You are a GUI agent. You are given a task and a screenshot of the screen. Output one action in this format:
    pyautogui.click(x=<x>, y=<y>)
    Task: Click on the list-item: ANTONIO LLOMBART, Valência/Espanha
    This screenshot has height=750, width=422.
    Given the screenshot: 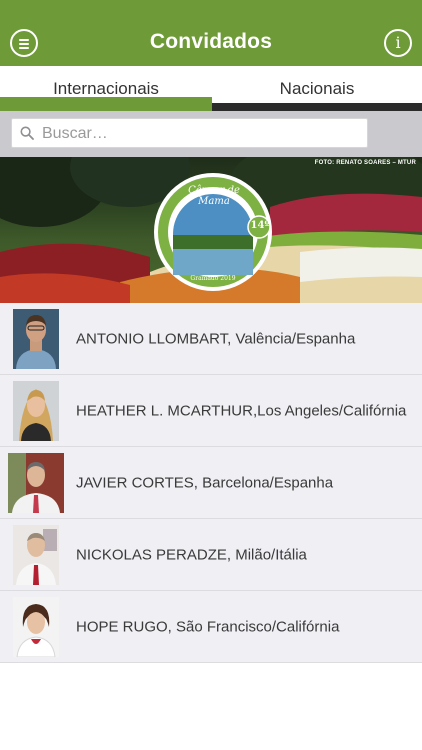 What is the action you would take?
    pyautogui.click(x=211, y=339)
    